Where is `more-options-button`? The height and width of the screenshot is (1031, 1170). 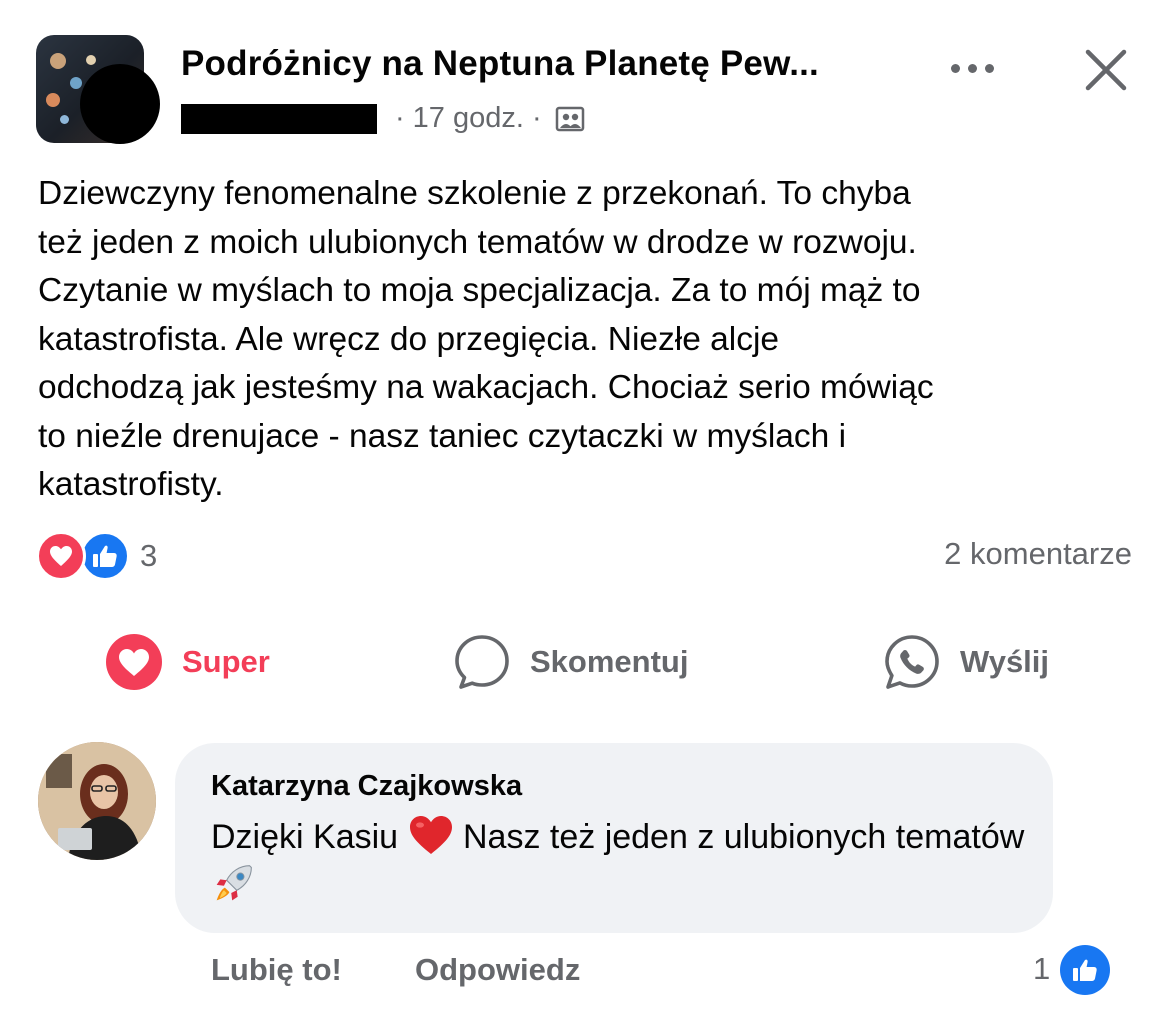 more-options-button is located at coordinates (972, 68).